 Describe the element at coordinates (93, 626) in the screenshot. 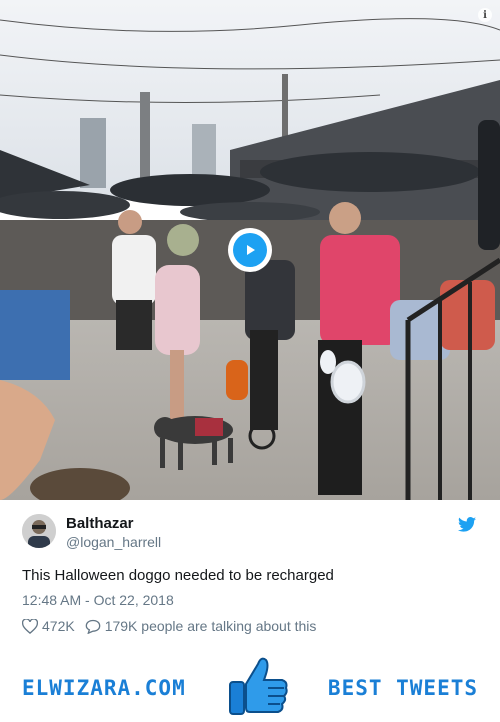

I see `speech-bubble-icon` at that location.